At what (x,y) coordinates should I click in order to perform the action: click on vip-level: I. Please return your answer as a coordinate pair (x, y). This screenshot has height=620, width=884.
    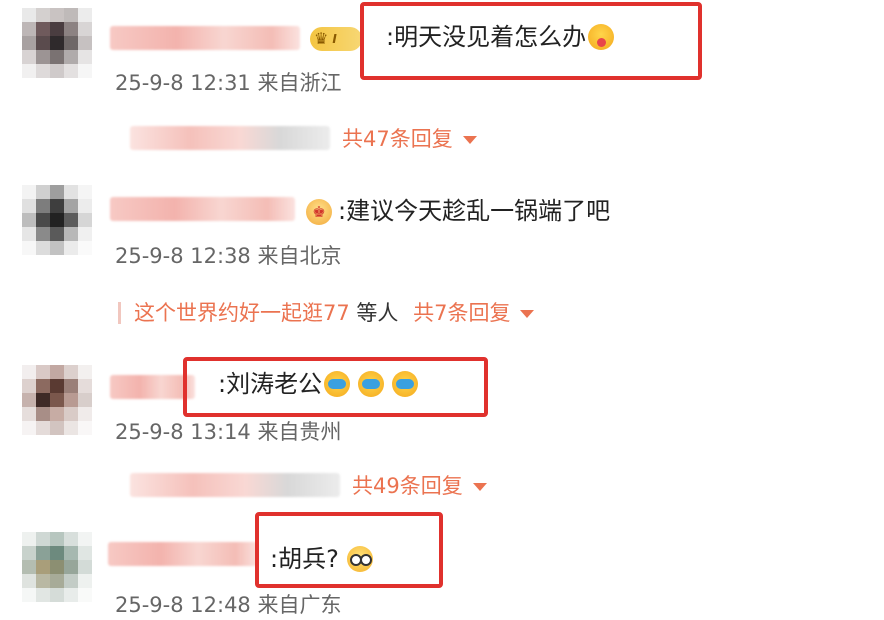
    Looking at the image, I should click on (334, 39).